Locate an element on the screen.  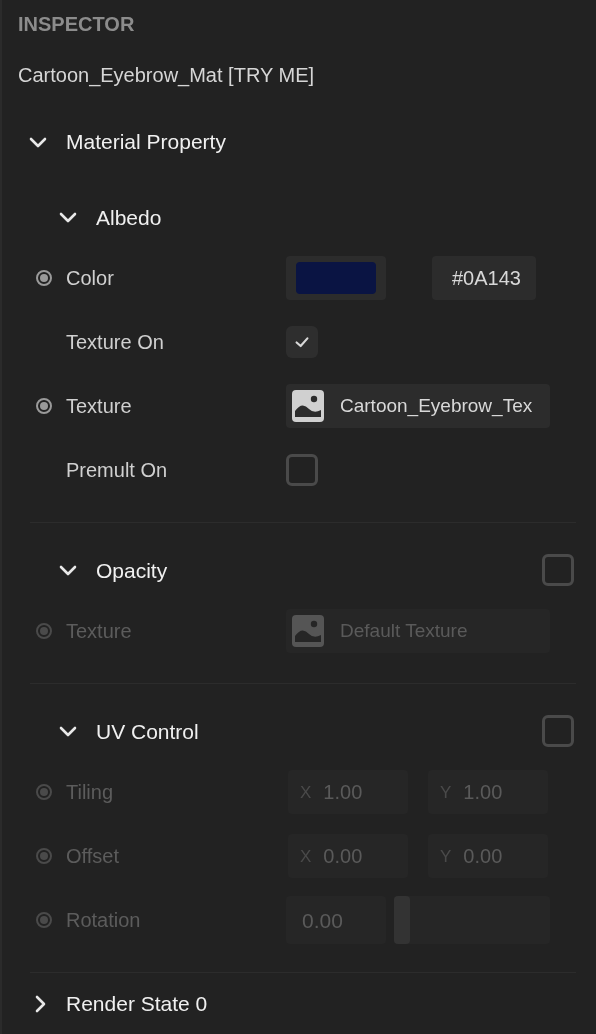
group-title: UV Control is located at coordinates (147, 731).